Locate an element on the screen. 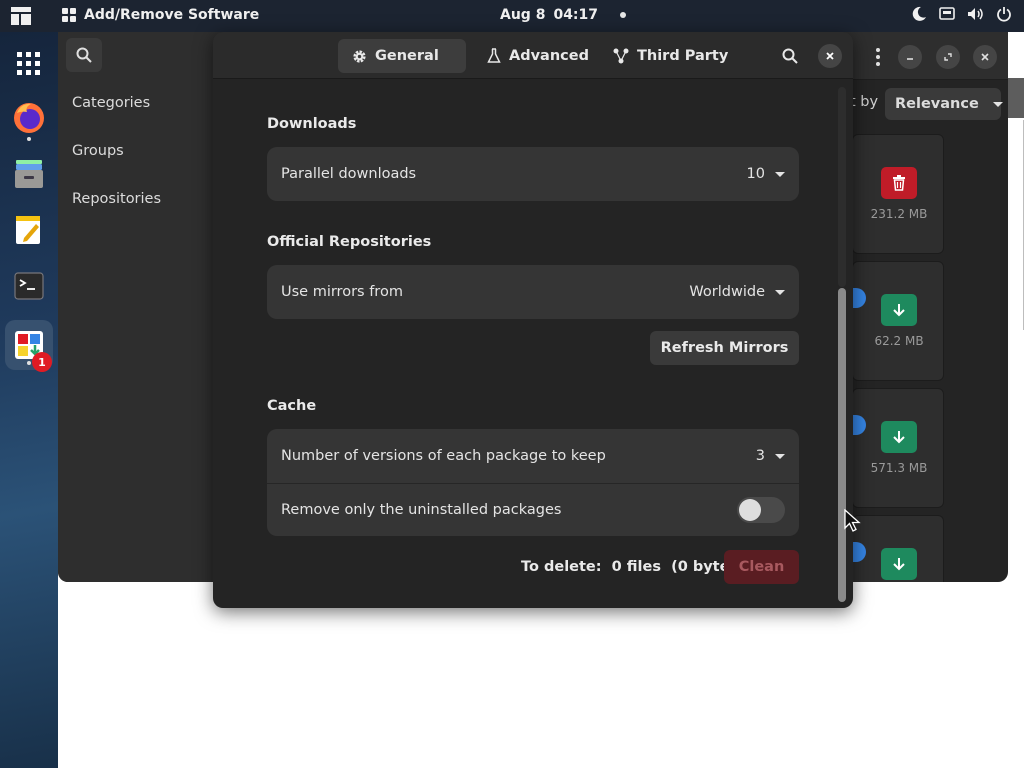 This screenshot has height=768, width=1024. dropdown-value: 10 is located at coordinates (755, 174).